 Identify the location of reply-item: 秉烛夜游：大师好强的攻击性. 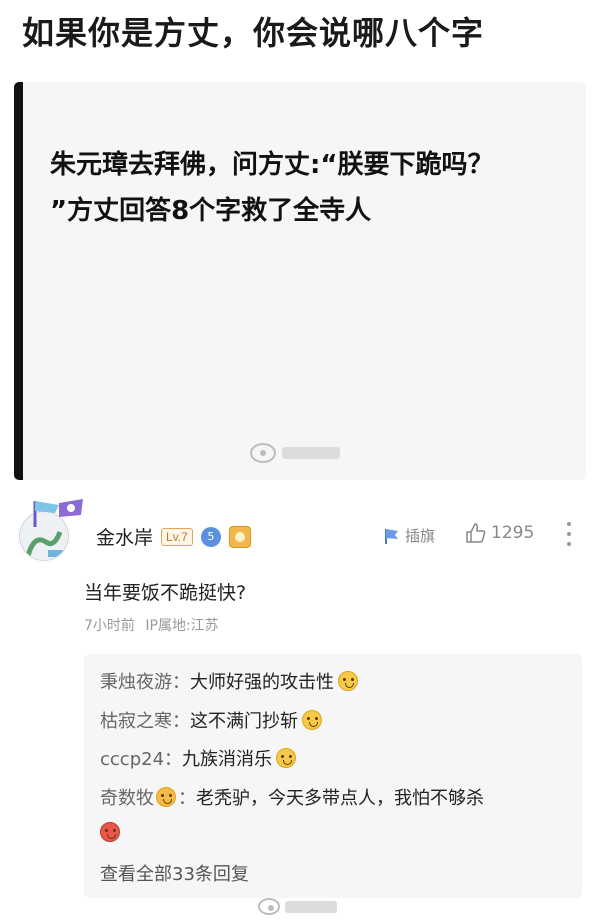
(229, 681).